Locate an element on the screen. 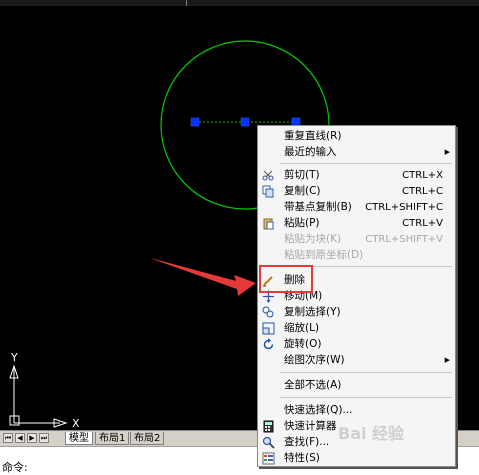  menu-item-paste: 粘贴(P) CTRL+V is located at coordinates (356, 223).